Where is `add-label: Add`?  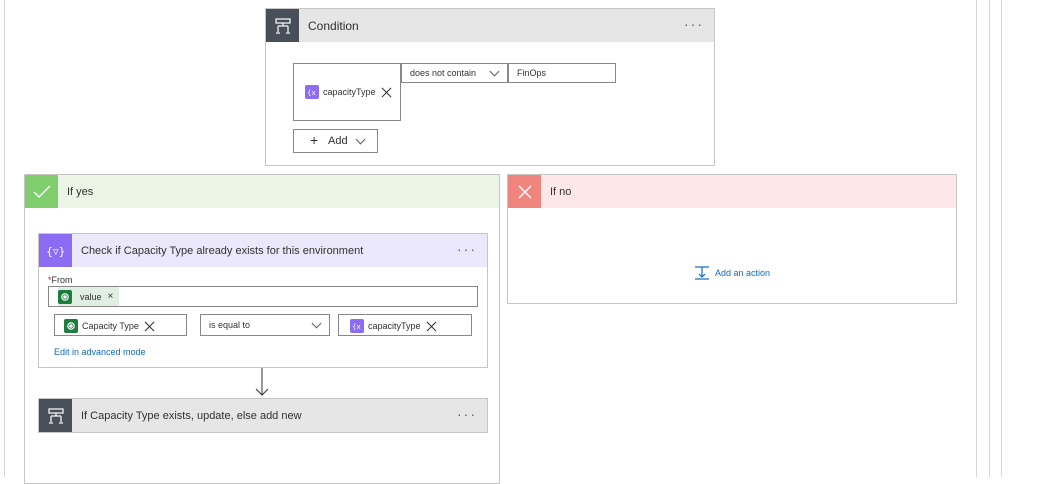 add-label: Add is located at coordinates (338, 141).